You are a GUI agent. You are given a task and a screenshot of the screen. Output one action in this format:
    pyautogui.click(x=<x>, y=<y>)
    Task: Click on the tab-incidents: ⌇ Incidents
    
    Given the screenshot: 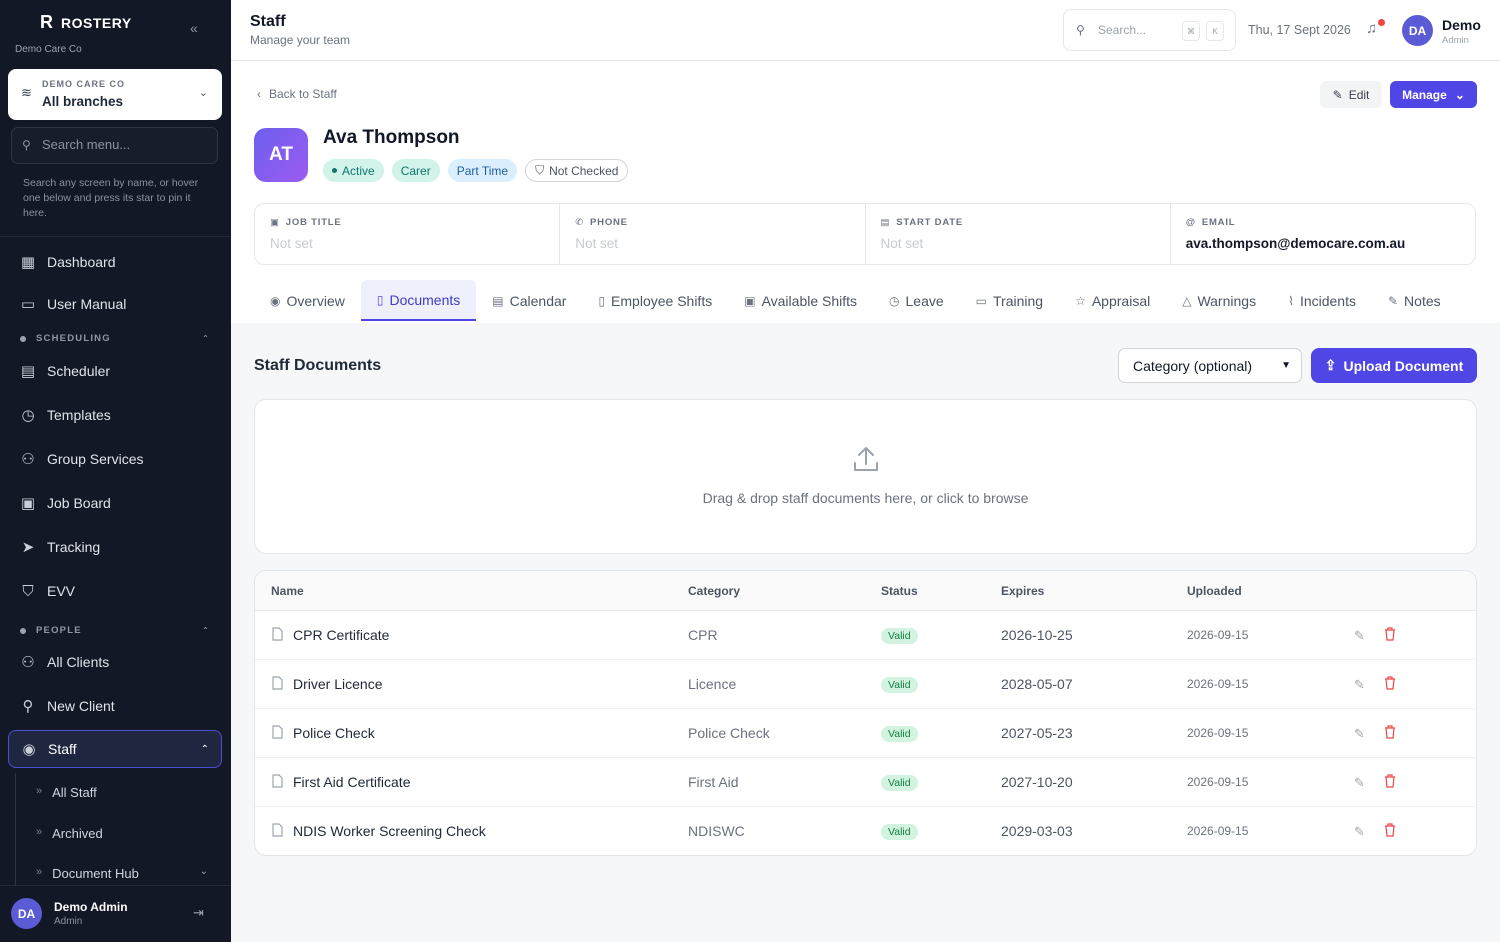 What is the action you would take?
    pyautogui.click(x=1322, y=300)
    